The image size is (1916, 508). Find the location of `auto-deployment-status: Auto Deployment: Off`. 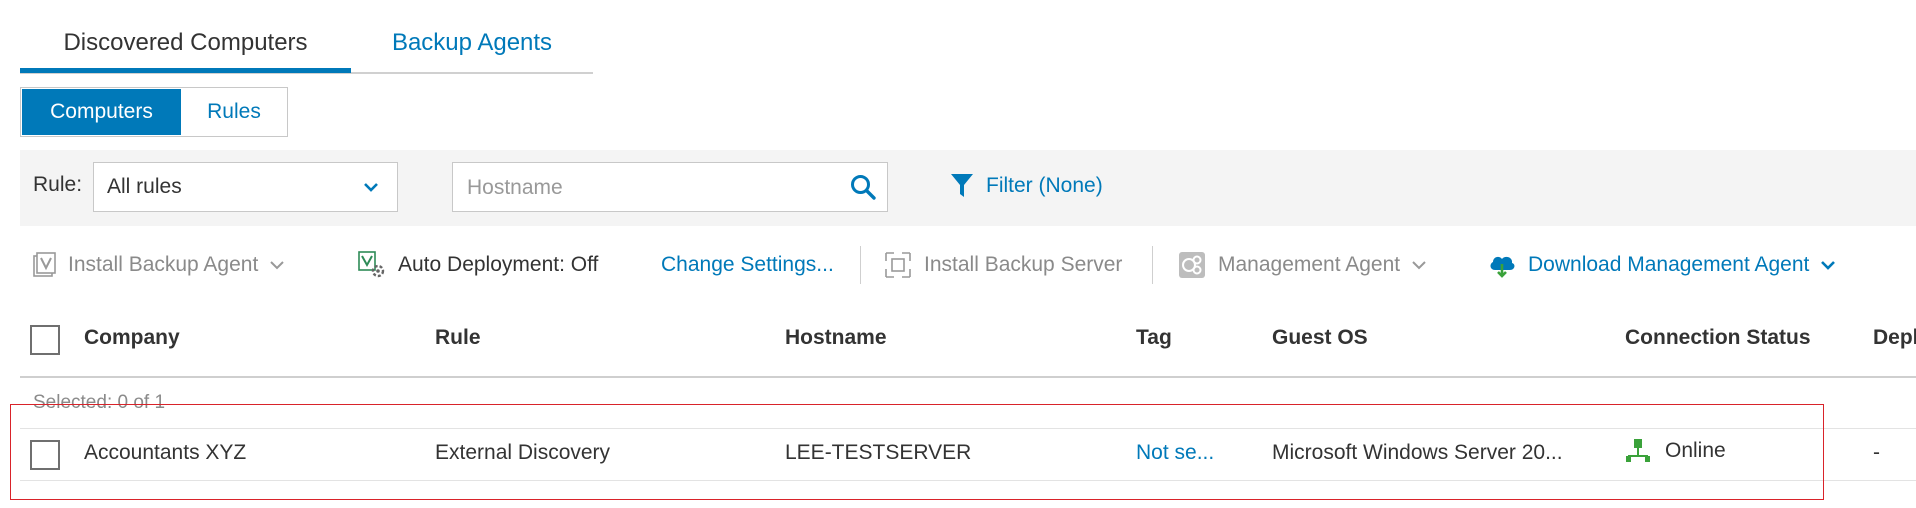

auto-deployment-status: Auto Deployment: Off is located at coordinates (478, 265).